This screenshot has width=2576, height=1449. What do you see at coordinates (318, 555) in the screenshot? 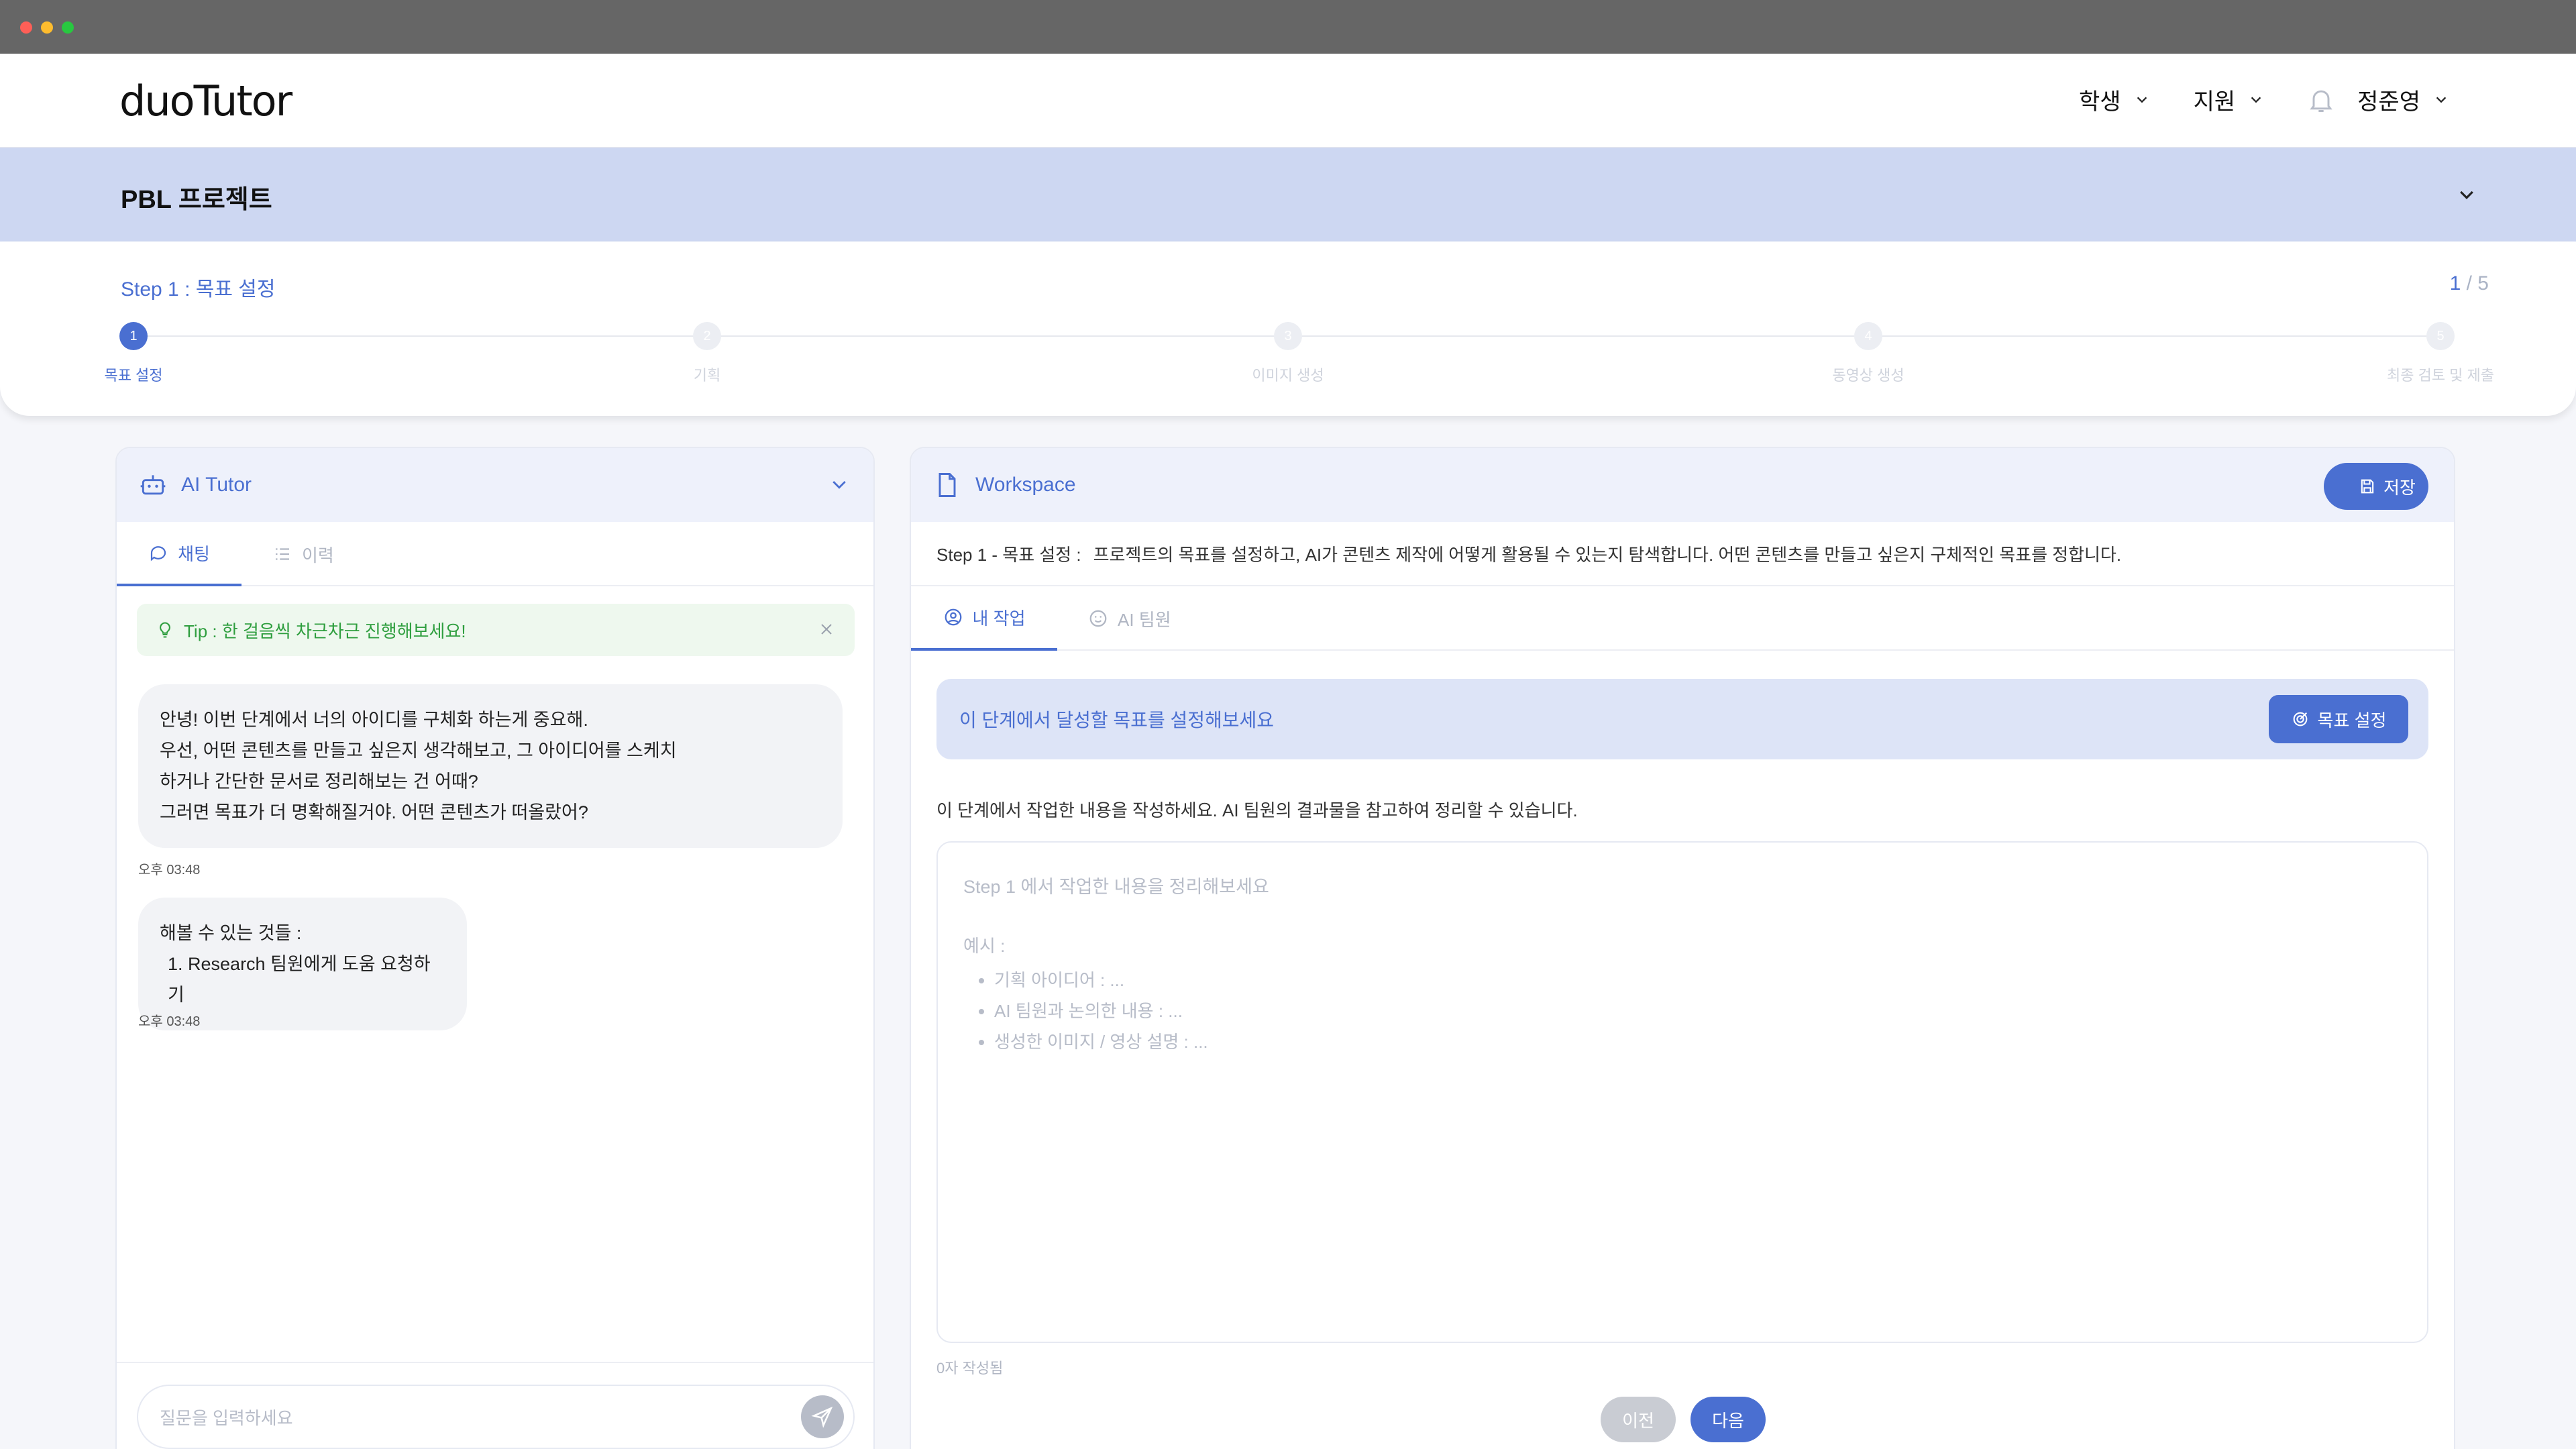
I see `tab-history-label: 이력` at bounding box center [318, 555].